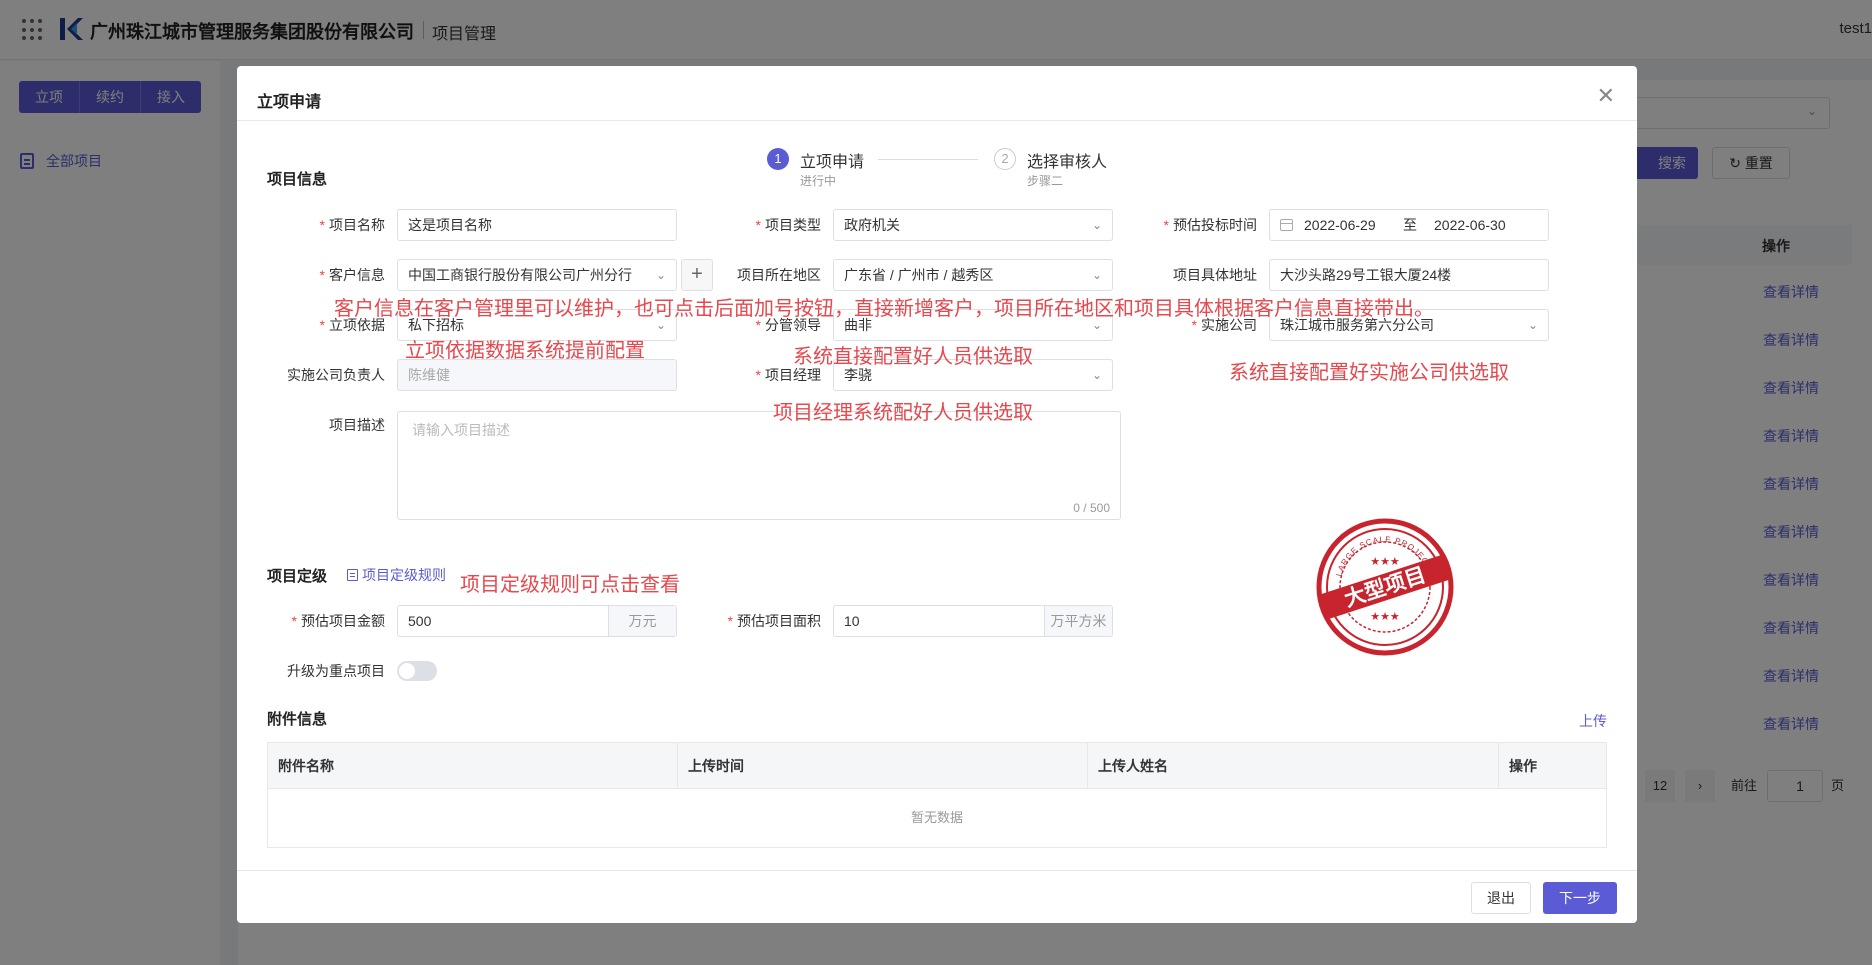 The height and width of the screenshot is (965, 1872). I want to click on step-1-number: 1, so click(778, 159).